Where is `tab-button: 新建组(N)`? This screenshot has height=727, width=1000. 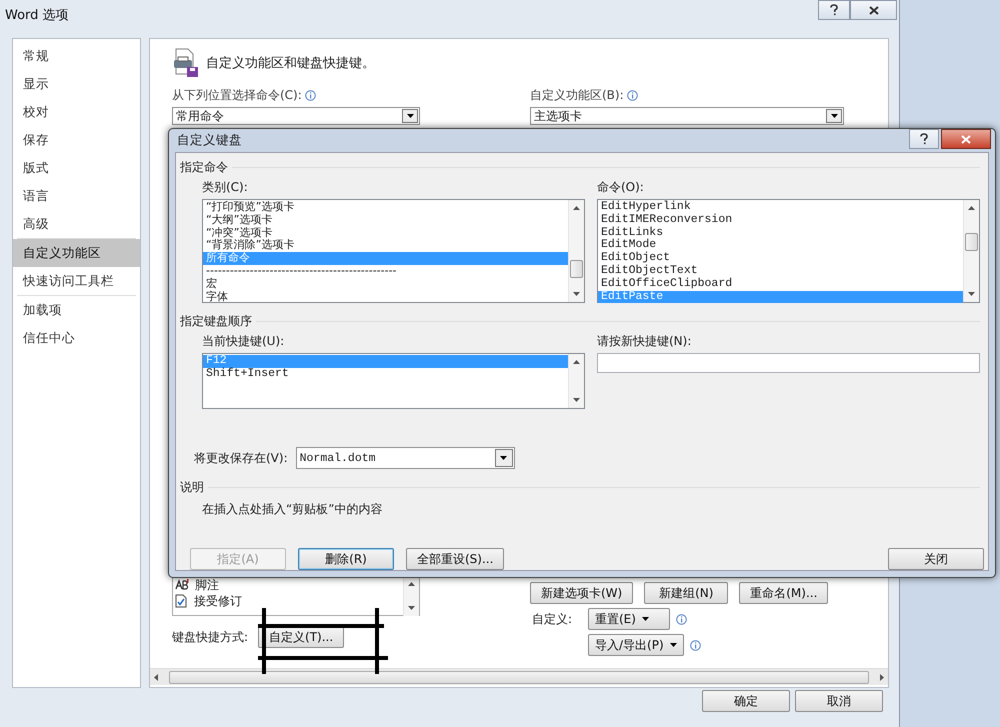
tab-button: 新建组(N) is located at coordinates (686, 593).